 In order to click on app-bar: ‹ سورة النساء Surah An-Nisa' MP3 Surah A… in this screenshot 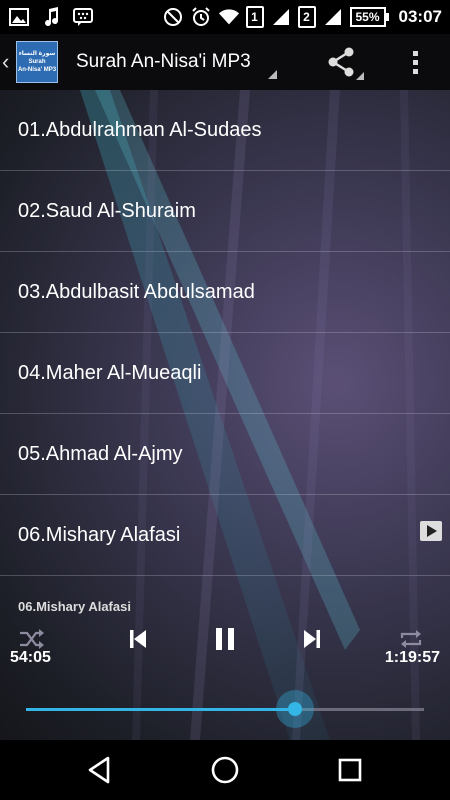, I will do `click(225, 62)`.